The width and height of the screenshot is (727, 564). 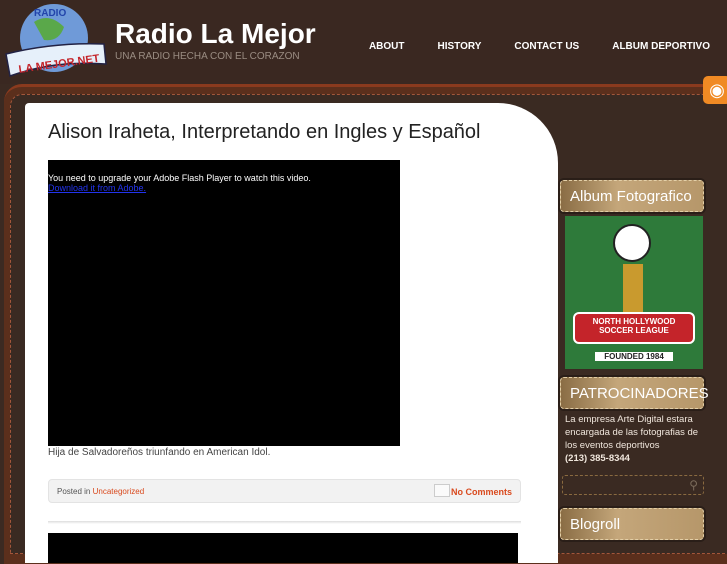 I want to click on site-title: Radio La Mejor, so click(x=215, y=34).